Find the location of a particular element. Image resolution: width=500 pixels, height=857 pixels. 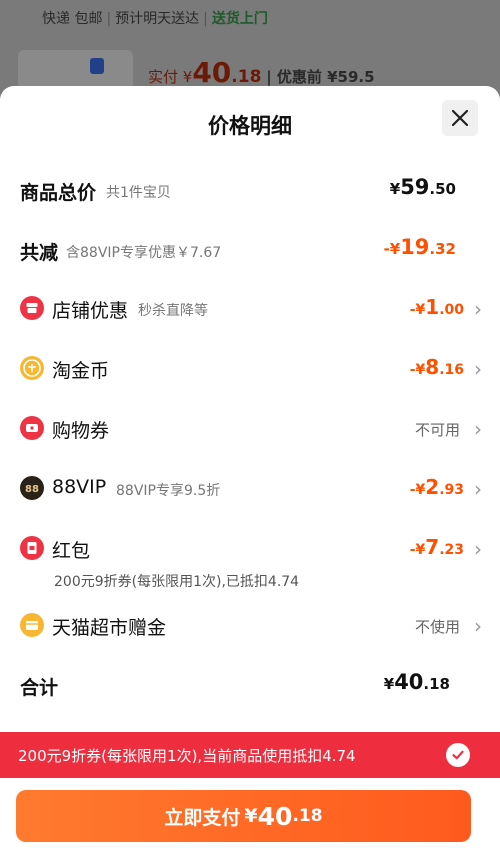

tmall-gift-label: 天猫超市赠金 is located at coordinates (109, 628).